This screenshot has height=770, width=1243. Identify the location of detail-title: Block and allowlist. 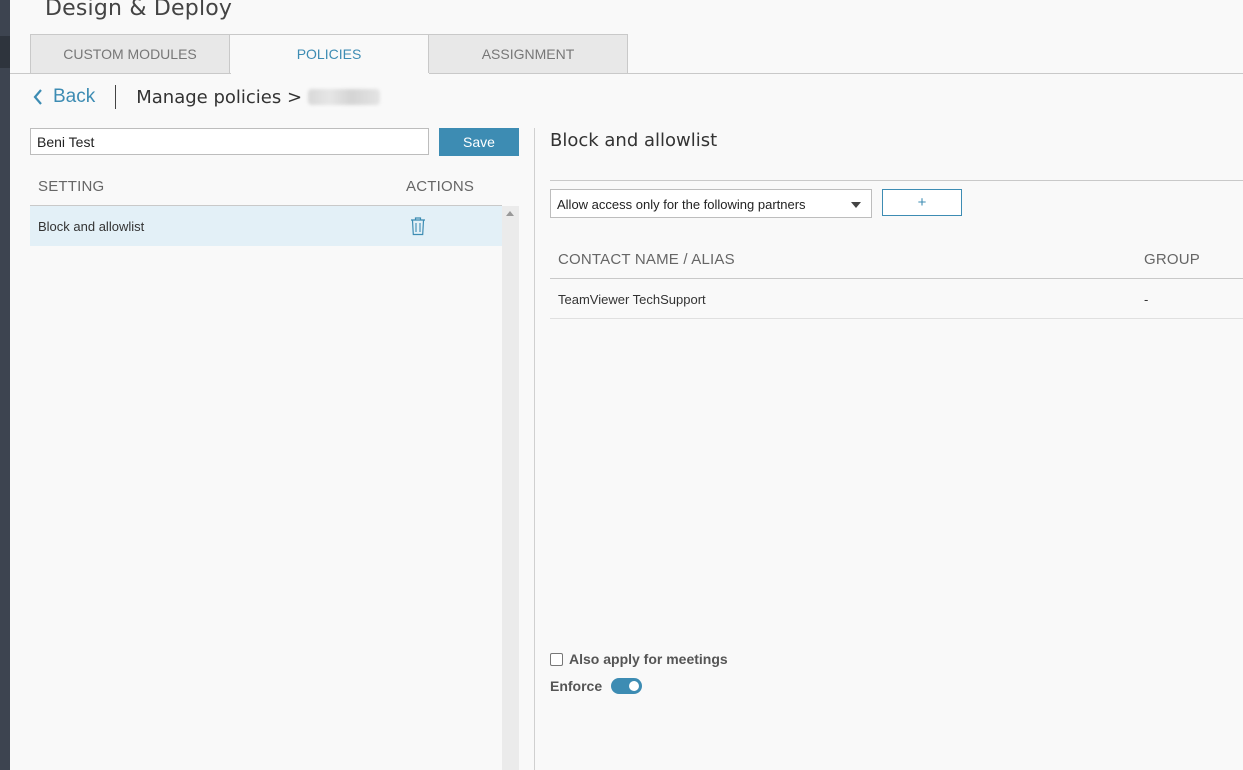
(634, 140).